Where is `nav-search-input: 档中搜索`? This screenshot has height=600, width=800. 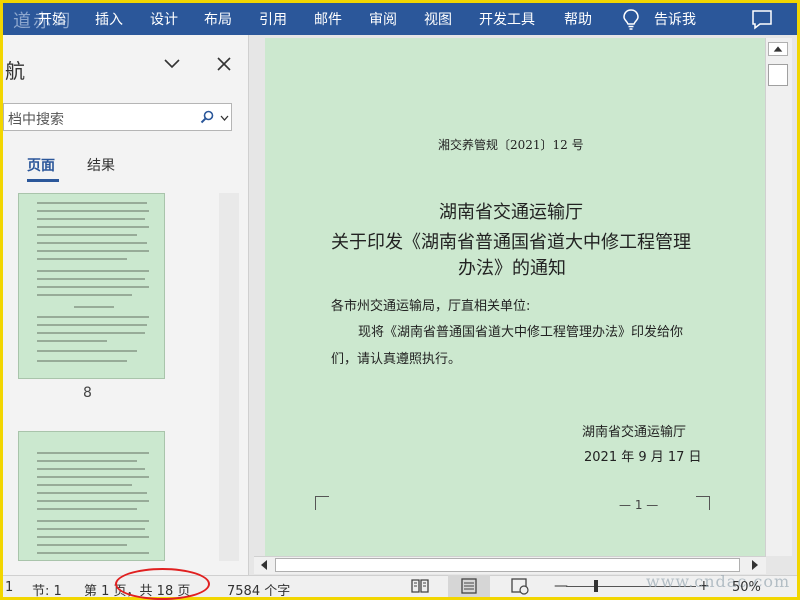
nav-search-input: 档中搜索 is located at coordinates (117, 117).